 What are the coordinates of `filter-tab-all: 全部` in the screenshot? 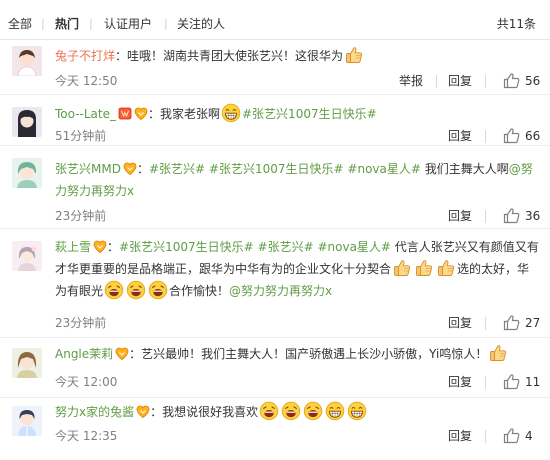 It's located at (20, 24).